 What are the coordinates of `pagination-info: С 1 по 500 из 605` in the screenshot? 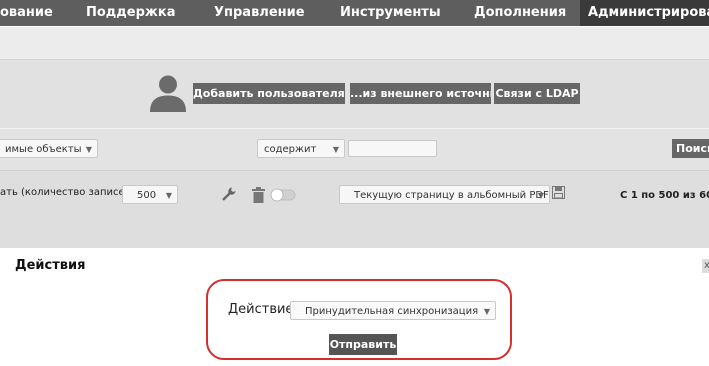 It's located at (664, 195).